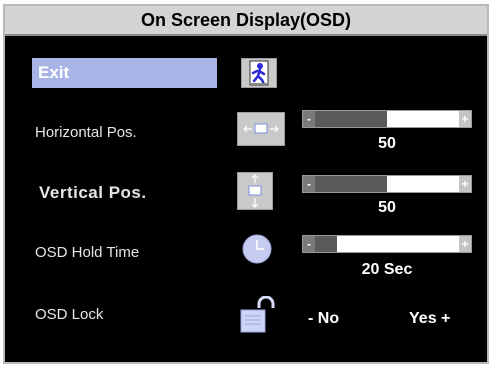  Describe the element at coordinates (309, 184) in the screenshot. I see `vertical-pos-minus: -` at that location.